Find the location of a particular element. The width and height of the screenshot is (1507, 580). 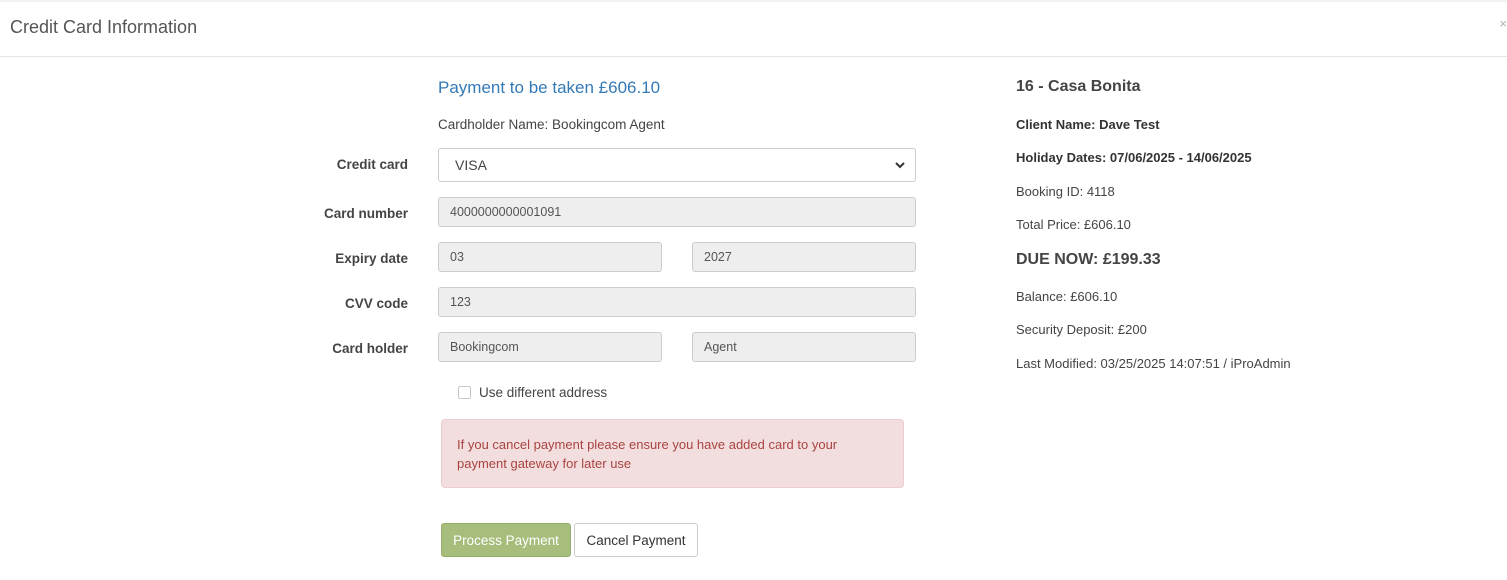

expiry-date-label: Expiry date is located at coordinates (371, 258).